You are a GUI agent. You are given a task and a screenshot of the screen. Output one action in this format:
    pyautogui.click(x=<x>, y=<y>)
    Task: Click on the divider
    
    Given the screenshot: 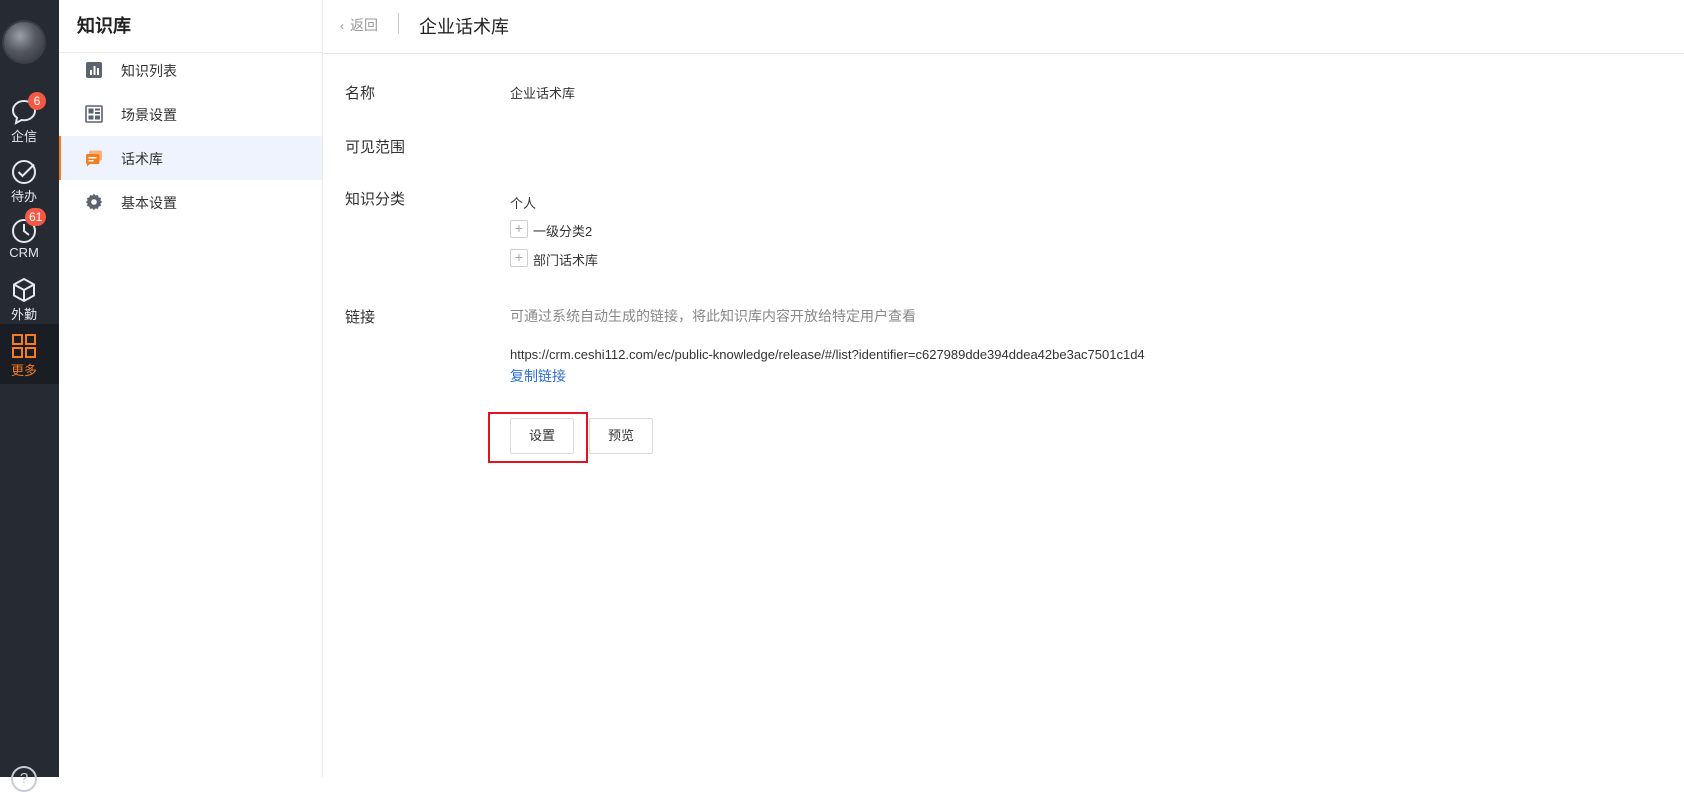 What is the action you would take?
    pyautogui.click(x=398, y=23)
    